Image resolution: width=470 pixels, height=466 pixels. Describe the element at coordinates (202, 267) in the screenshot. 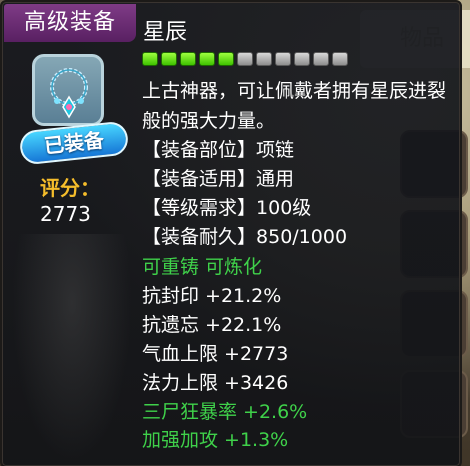

I see `item-flags: 可重铸 可炼化` at that location.